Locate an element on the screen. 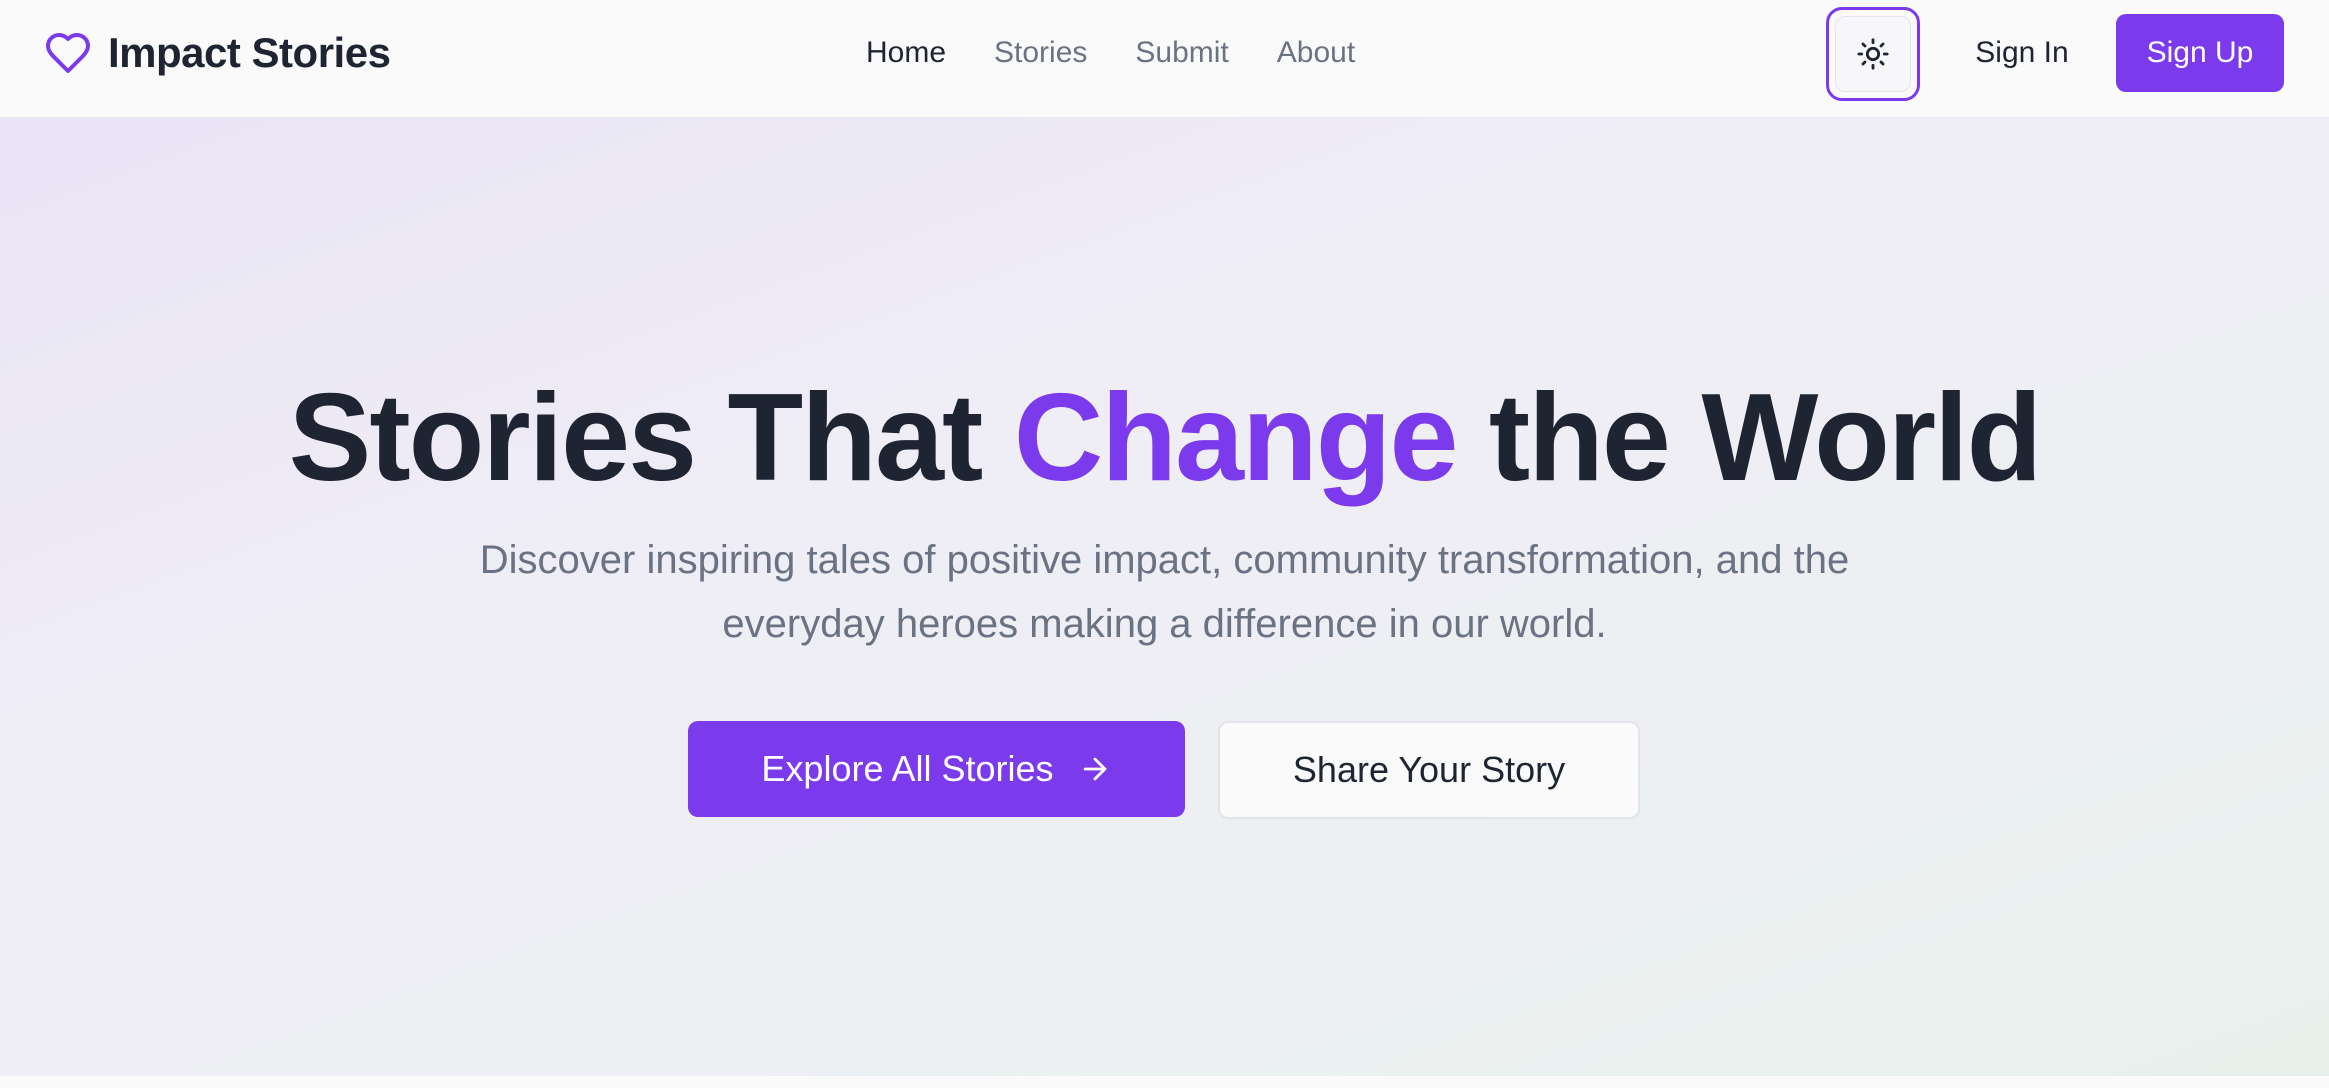  brand-logo: Impact Stories is located at coordinates (217, 53).